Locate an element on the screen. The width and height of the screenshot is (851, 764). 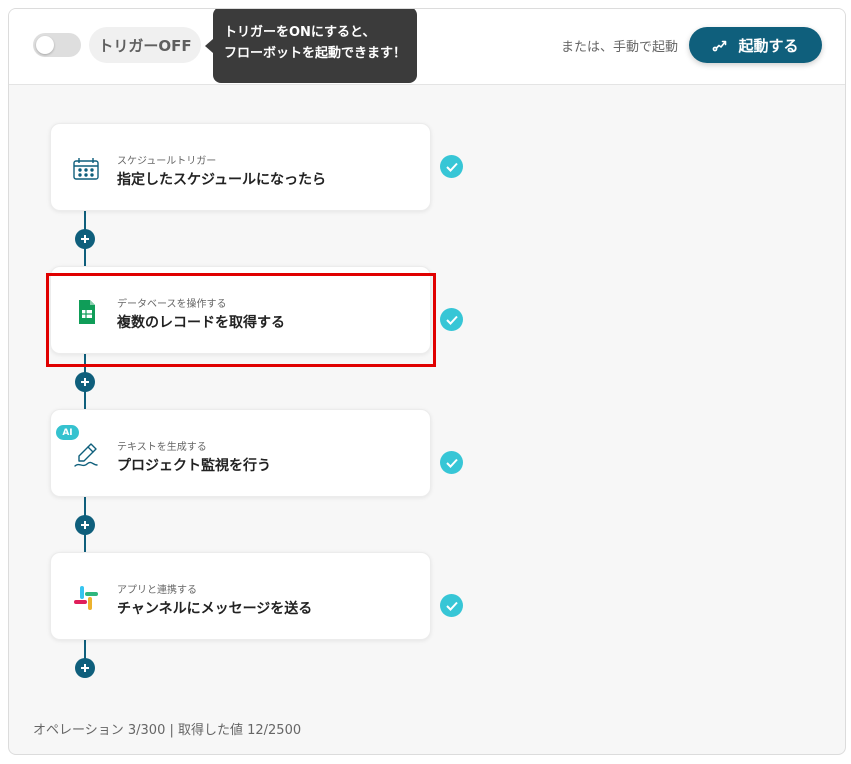
slack-icon is located at coordinates (86, 598).